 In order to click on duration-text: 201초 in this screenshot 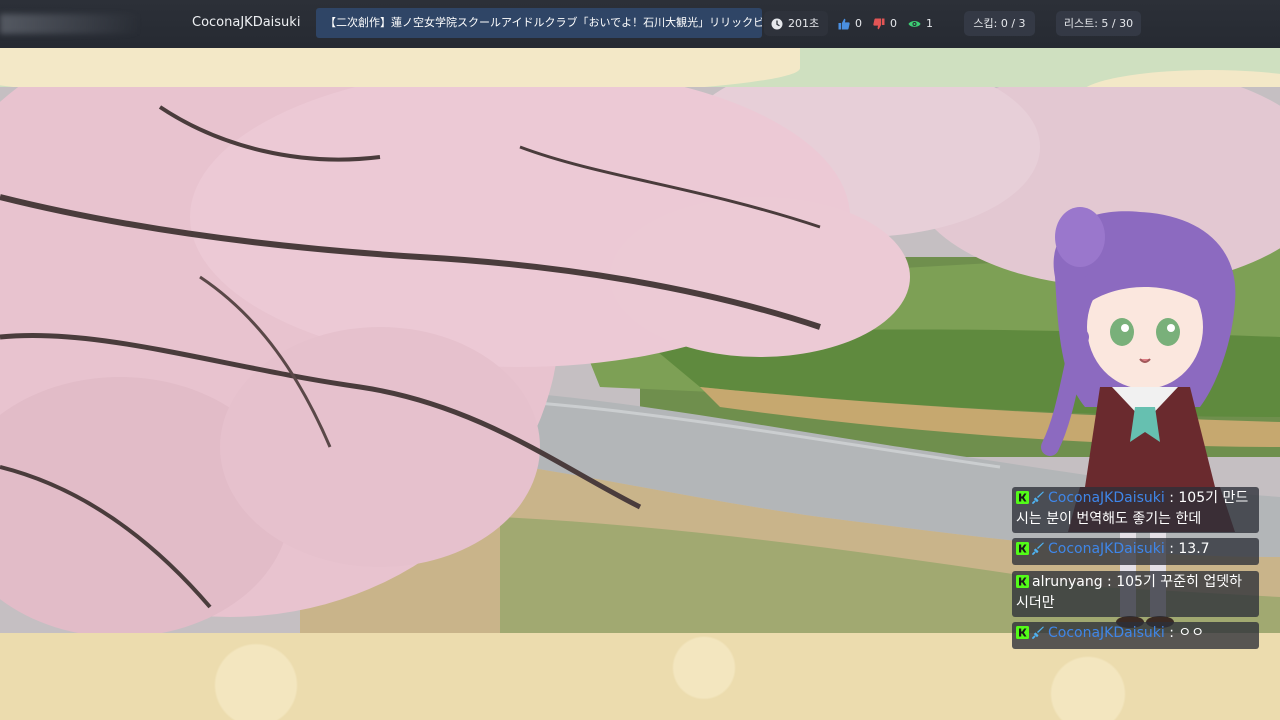, I will do `click(804, 23)`.